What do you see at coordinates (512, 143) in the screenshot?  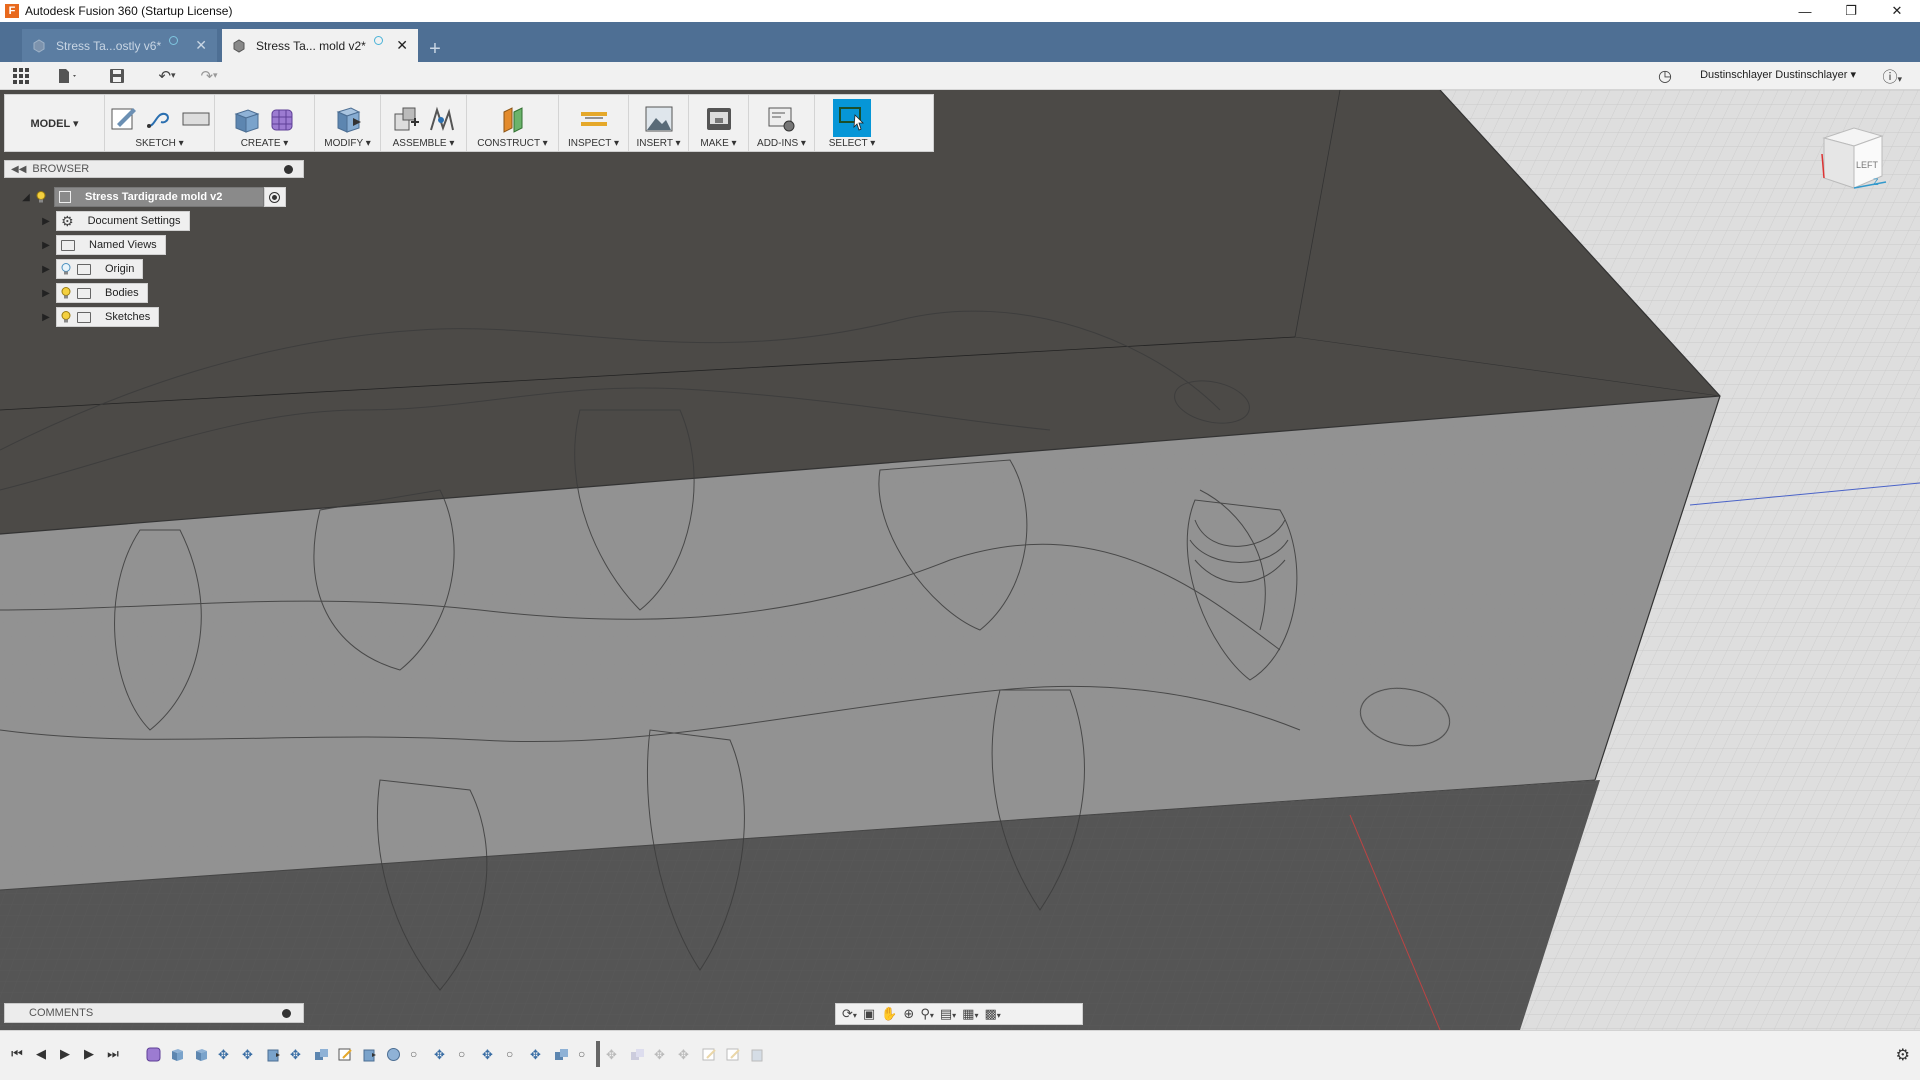 I see `construct-menu: CONSTRUCT ▾` at bounding box center [512, 143].